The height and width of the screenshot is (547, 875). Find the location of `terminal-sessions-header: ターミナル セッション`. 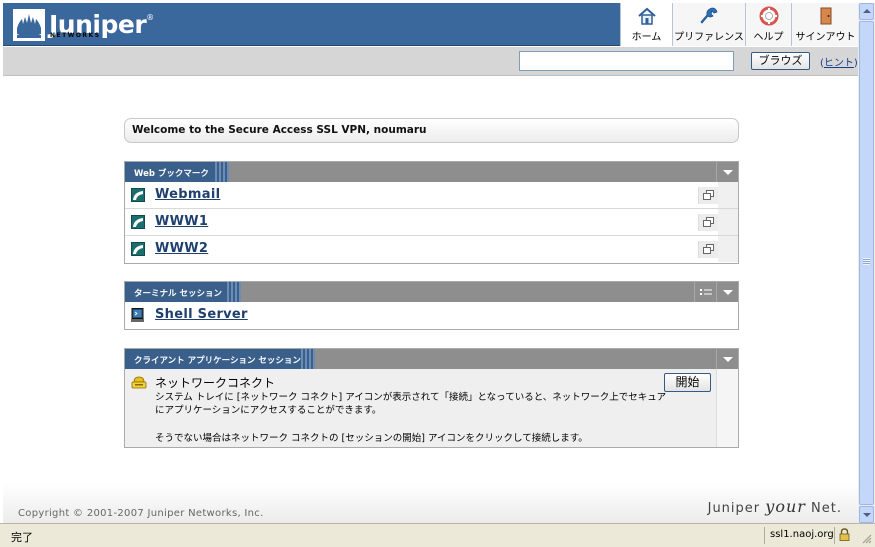

terminal-sessions-header: ターミナル セッション is located at coordinates (431, 292).